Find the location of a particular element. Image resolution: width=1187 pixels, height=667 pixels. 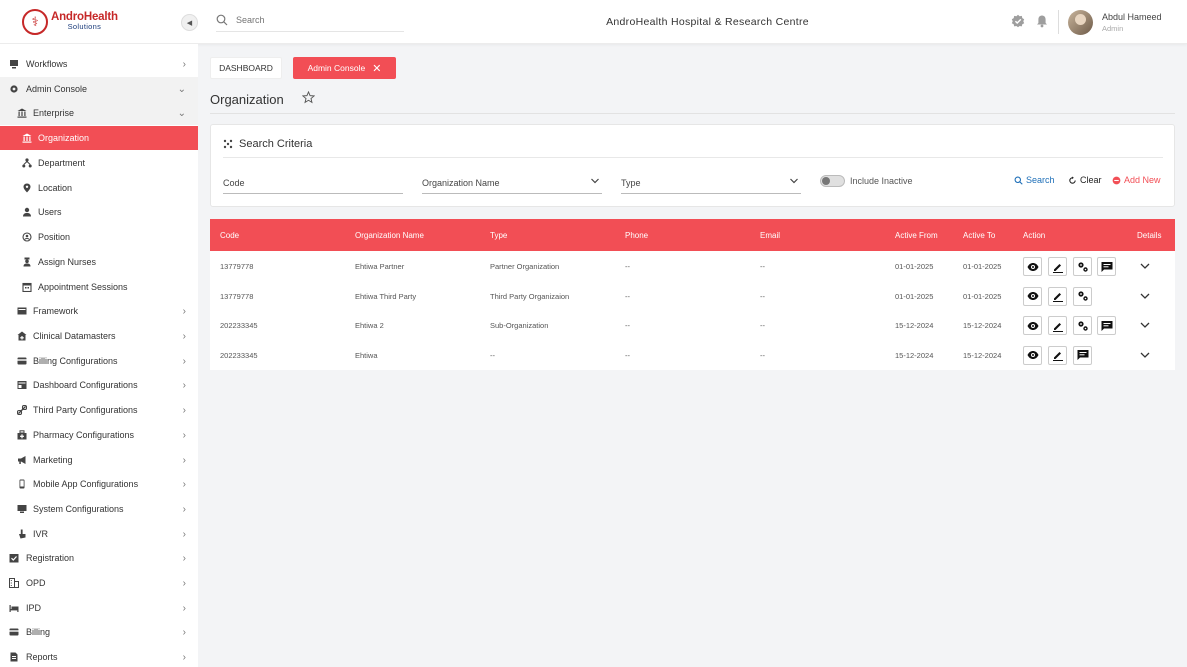

brand-logo: ⚕ AndroHealth Solutions is located at coordinates (72, 22).